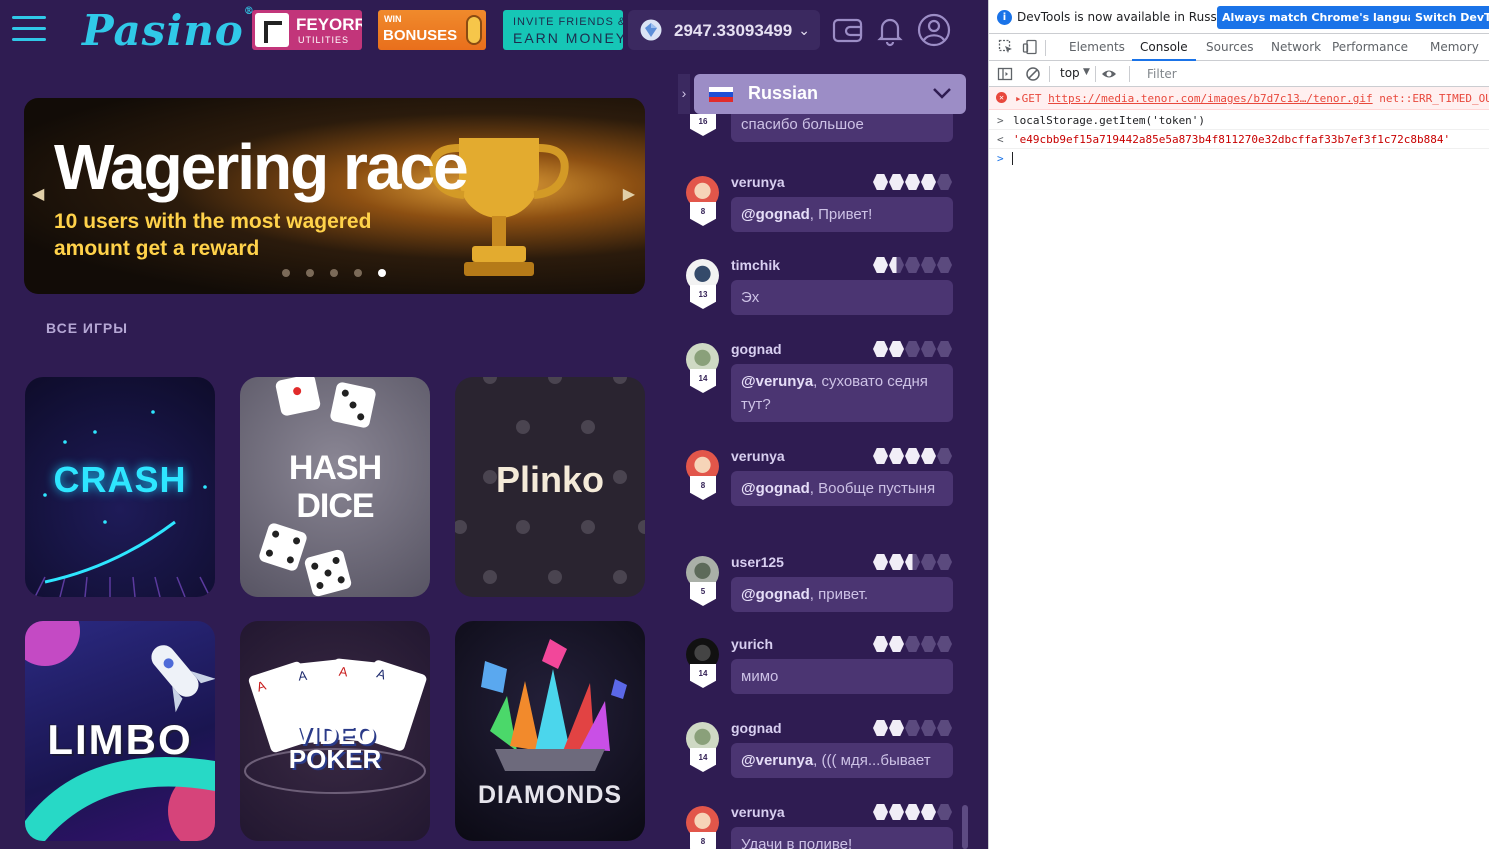 Image resolution: width=1489 pixels, height=849 pixels. Describe the element at coordinates (335, 487) in the screenshot. I see `game-card-hash-dice: HASH DICE` at that location.